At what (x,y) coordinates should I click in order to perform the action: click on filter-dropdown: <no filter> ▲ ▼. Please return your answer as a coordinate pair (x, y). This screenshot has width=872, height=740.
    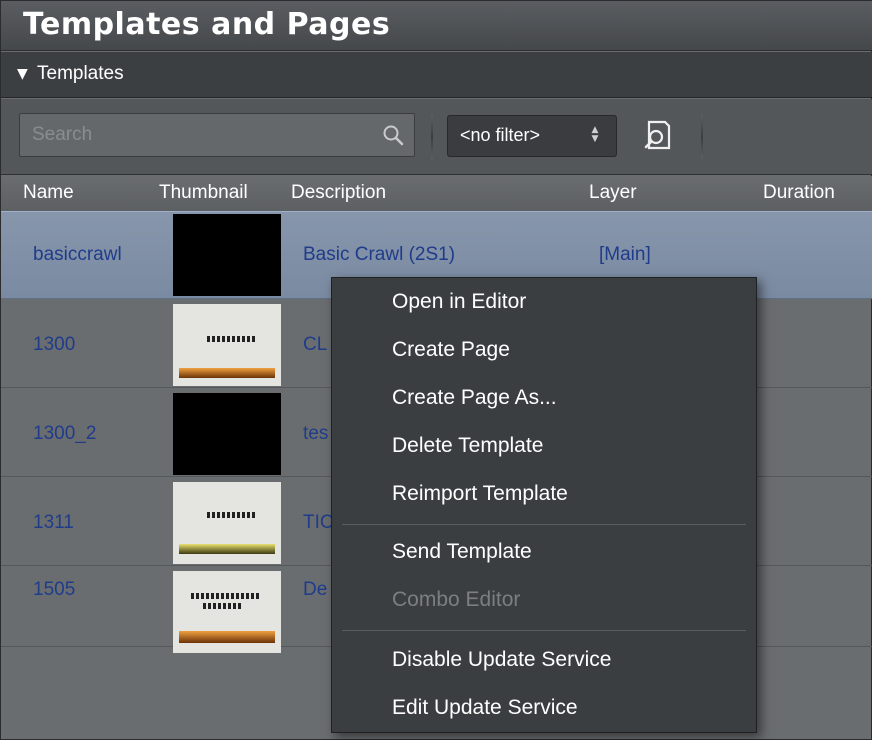
    Looking at the image, I should click on (532, 136).